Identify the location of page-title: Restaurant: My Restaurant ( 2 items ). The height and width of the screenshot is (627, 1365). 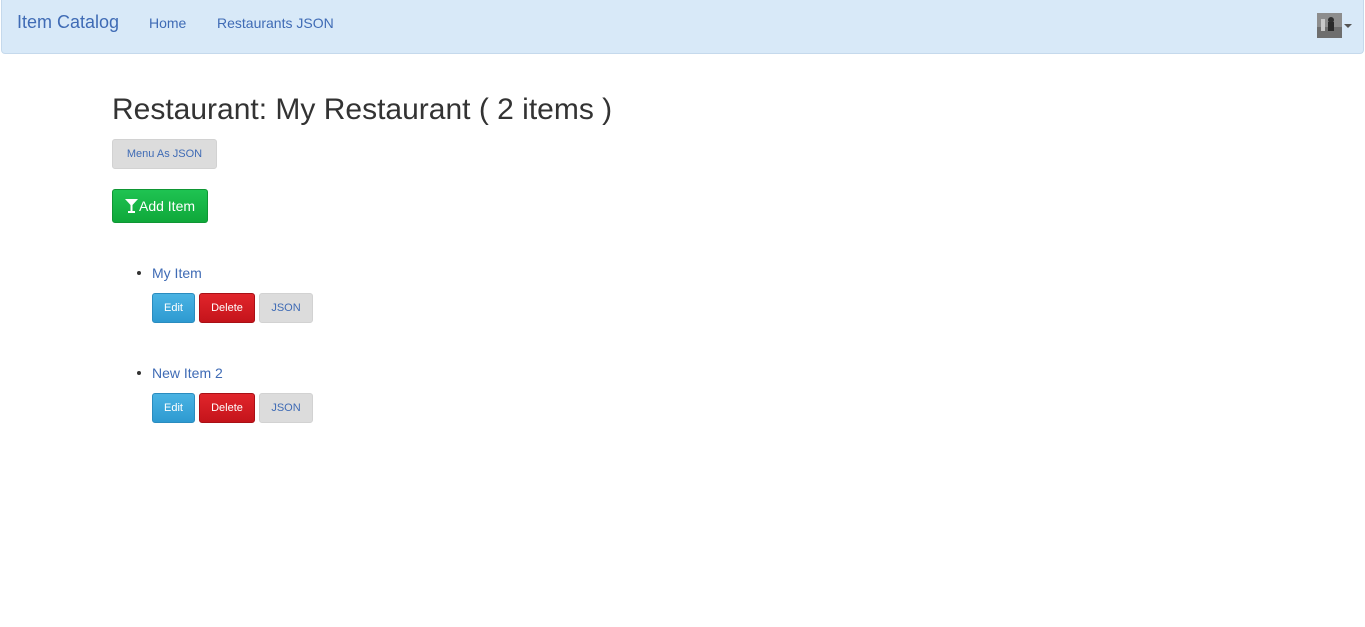
(362, 109).